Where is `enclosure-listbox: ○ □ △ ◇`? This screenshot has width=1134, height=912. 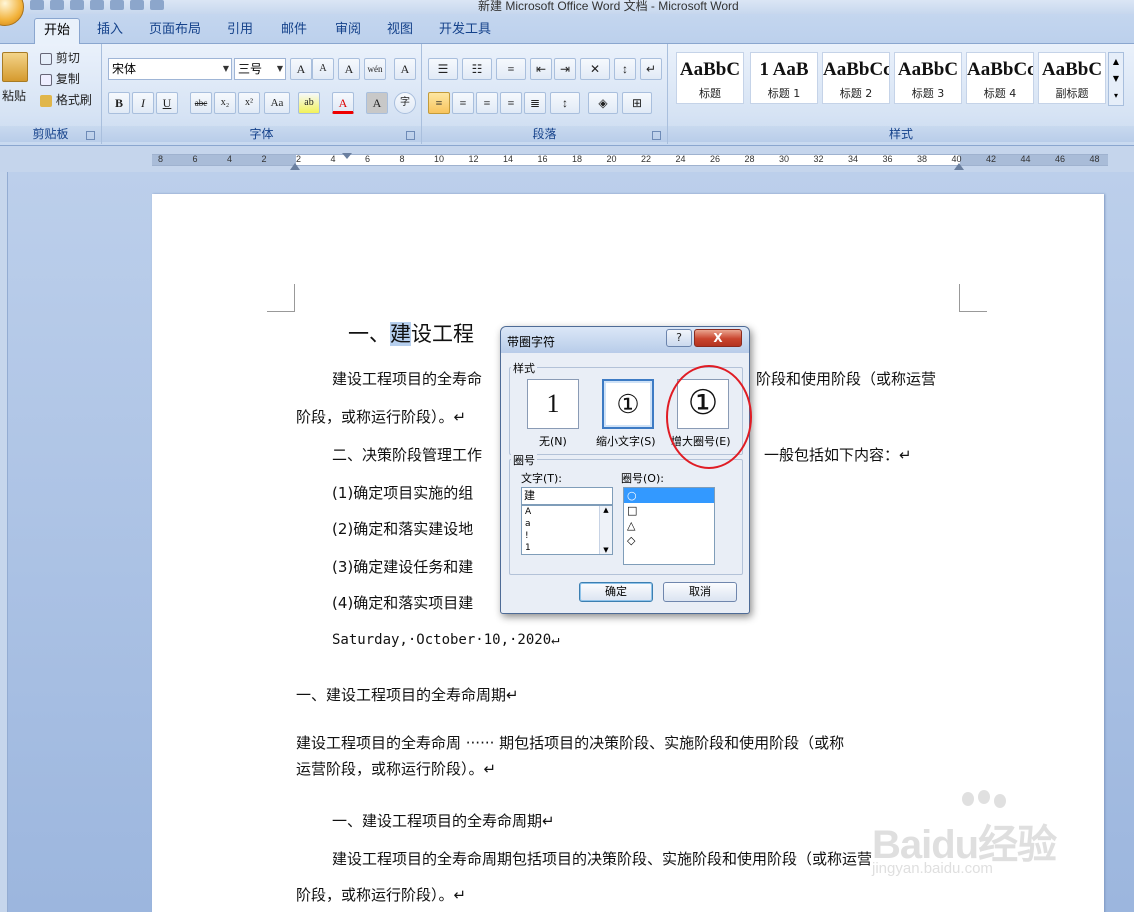 enclosure-listbox: ○ □ △ ◇ is located at coordinates (669, 526).